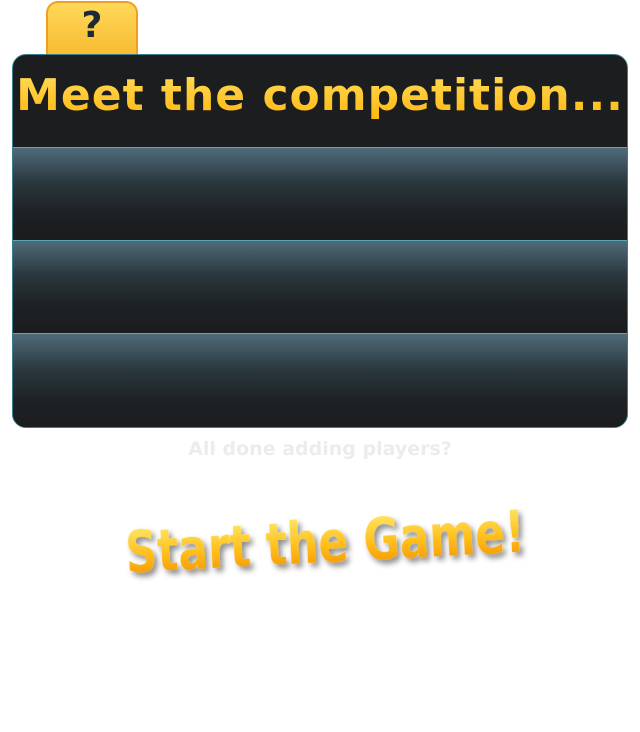  I want to click on question-mark-icon: ?, so click(92, 25).